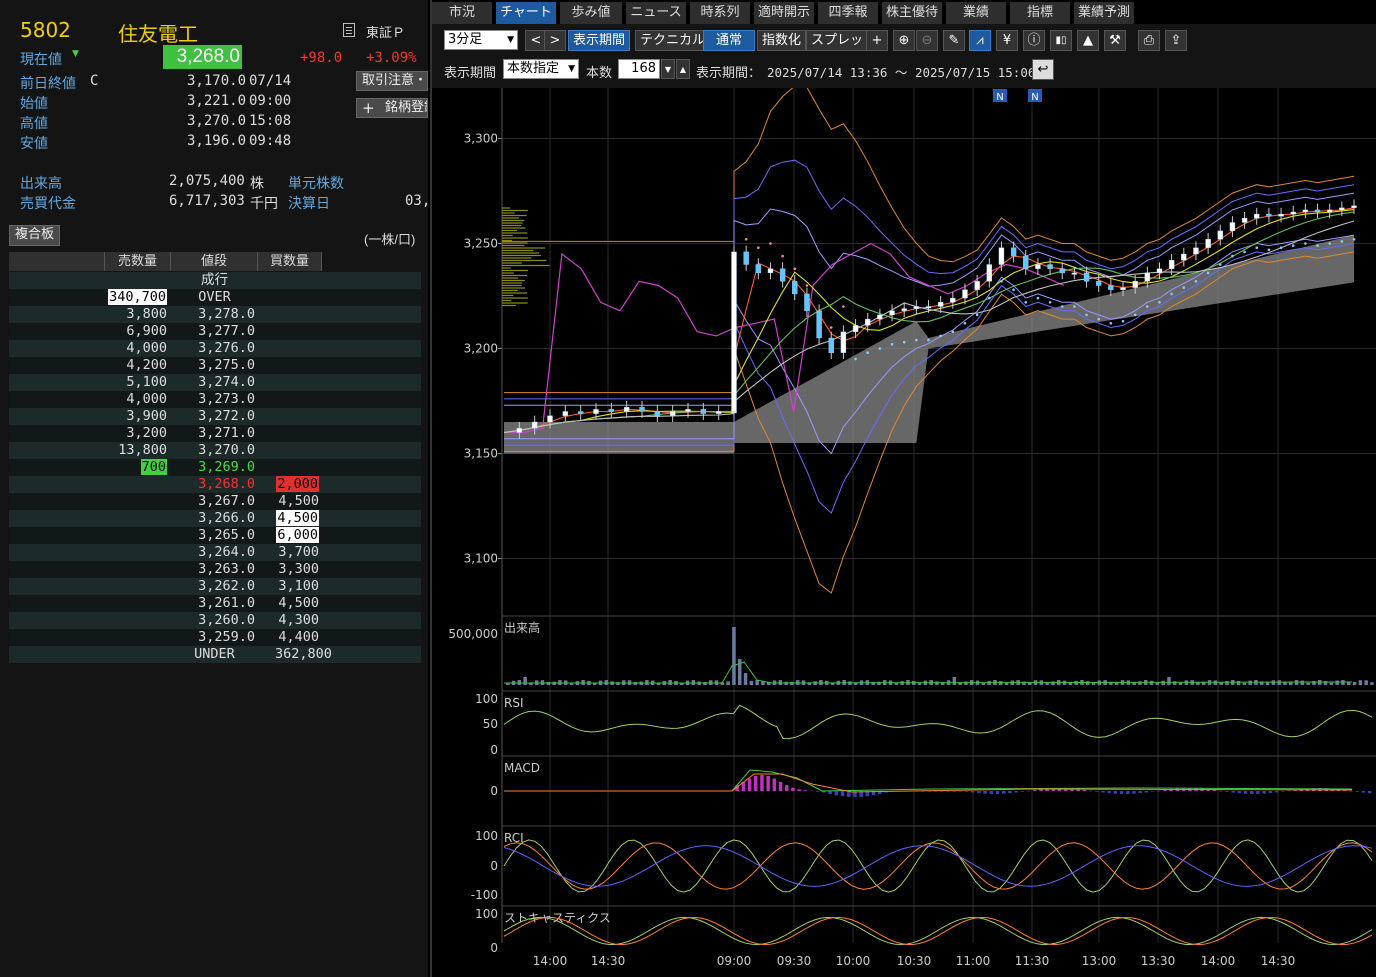 The image size is (1376, 977). Describe the element at coordinates (683, 69) in the screenshot. I see `bars-up-icon: ▲` at that location.